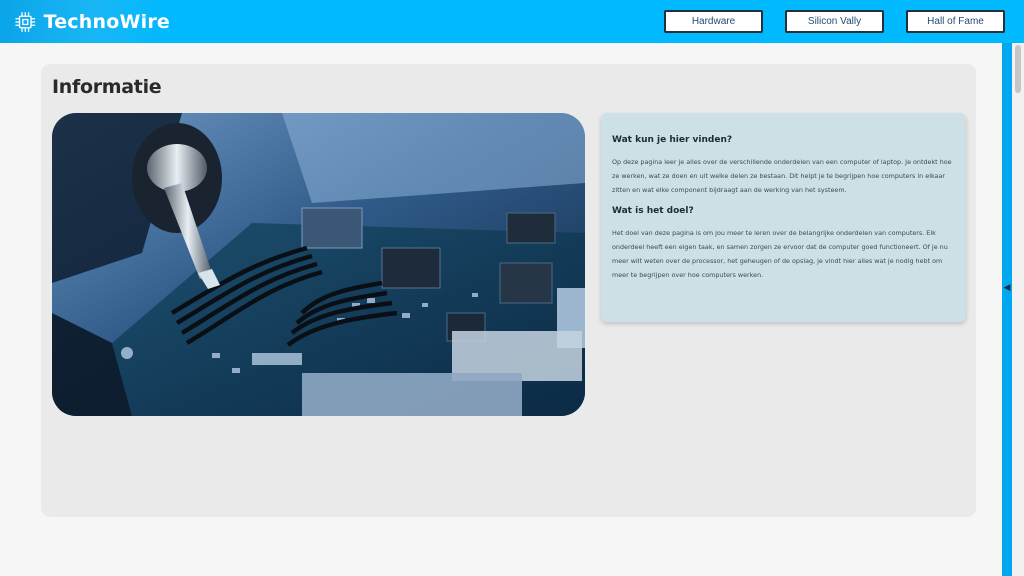 This screenshot has width=1024, height=576. What do you see at coordinates (672, 140) in the screenshot?
I see `section-heading-what: Wat kun je hier vinden?` at bounding box center [672, 140].